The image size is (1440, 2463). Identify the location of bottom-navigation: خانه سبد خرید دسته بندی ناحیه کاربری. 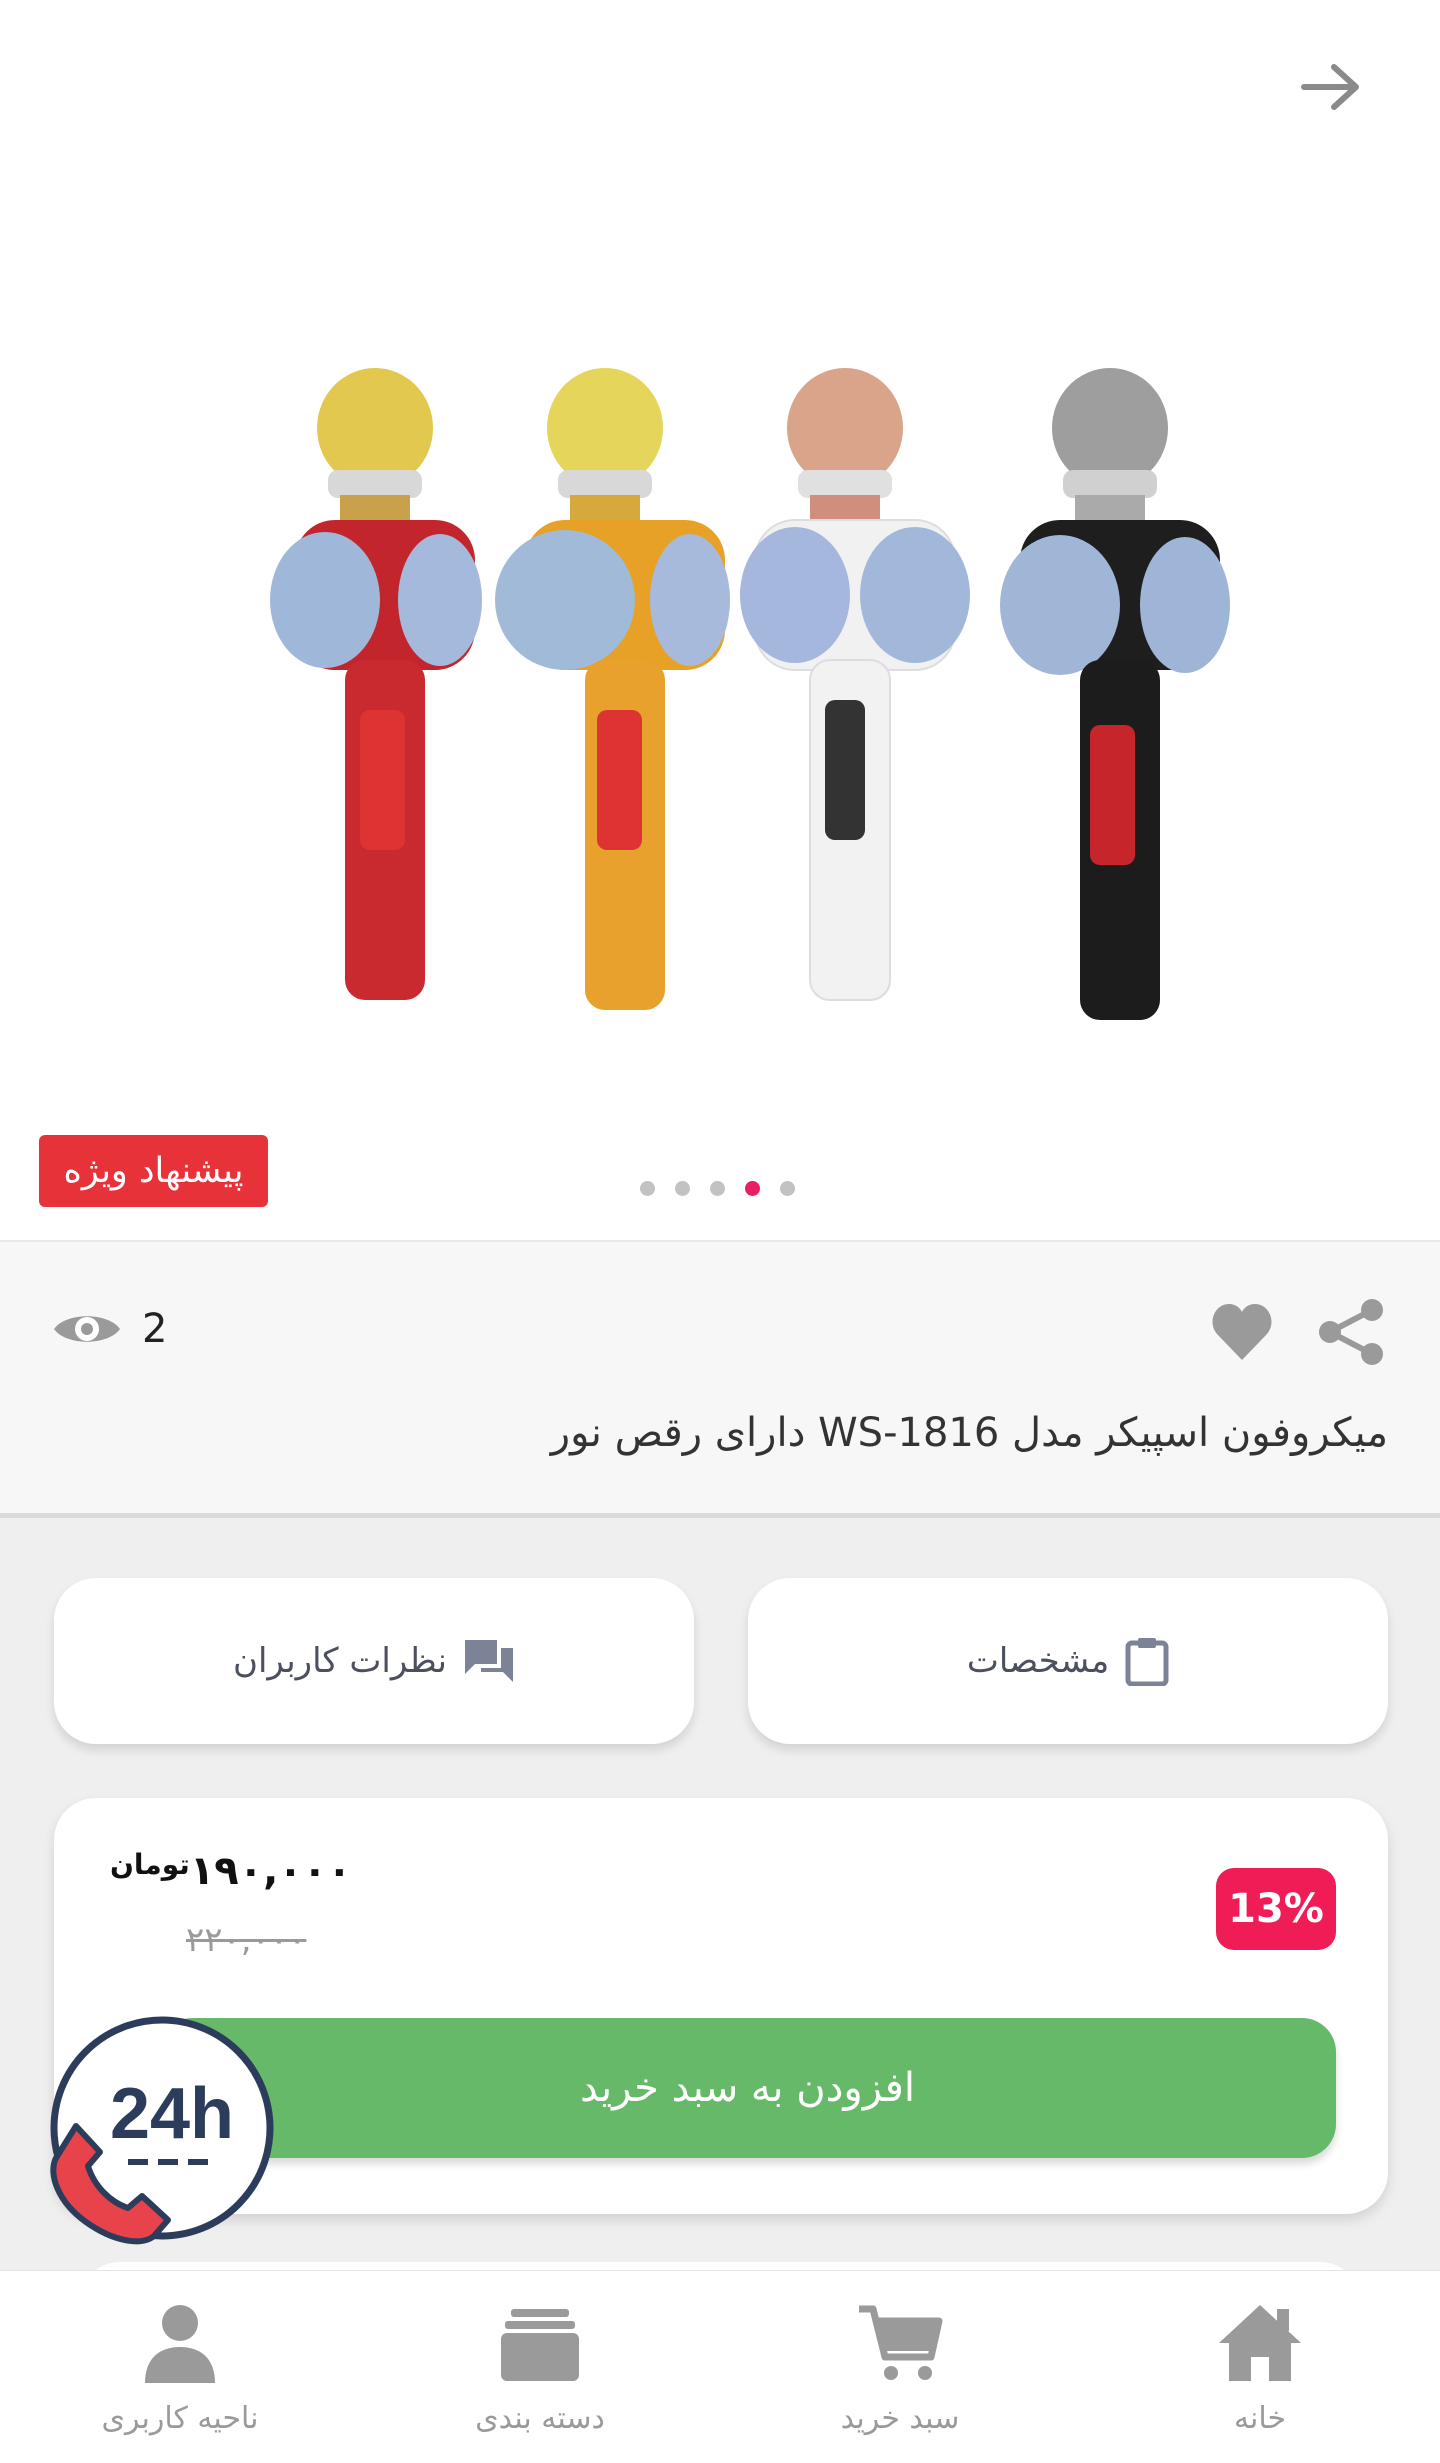
(720, 2366).